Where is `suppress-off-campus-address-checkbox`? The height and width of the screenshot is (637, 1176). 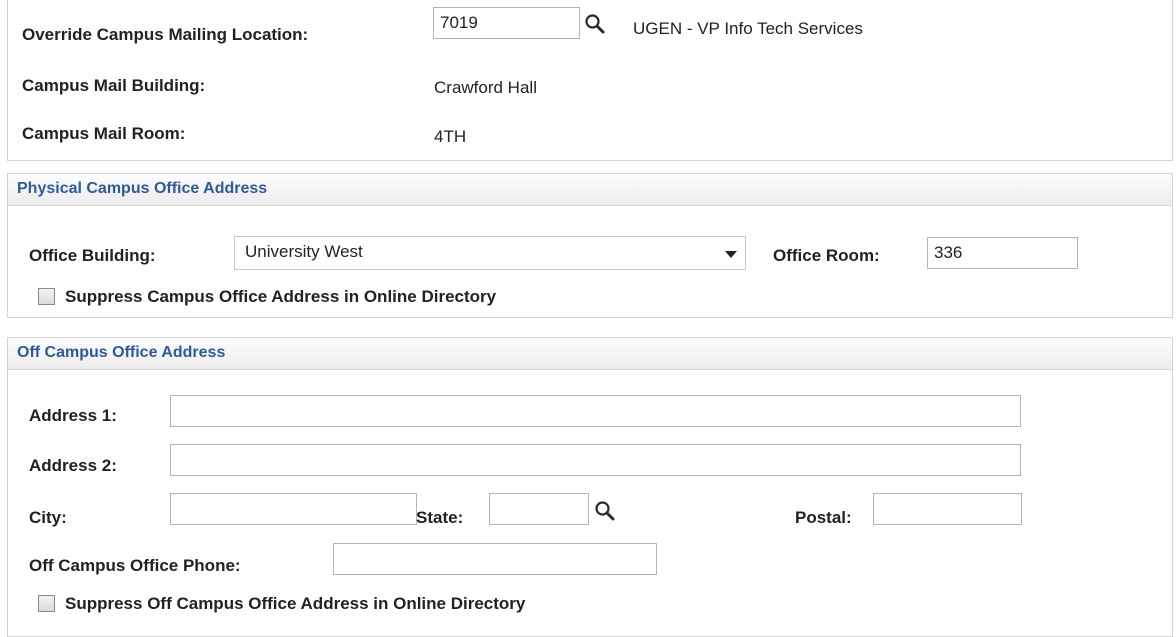
suppress-off-campus-address-checkbox is located at coordinates (46, 603).